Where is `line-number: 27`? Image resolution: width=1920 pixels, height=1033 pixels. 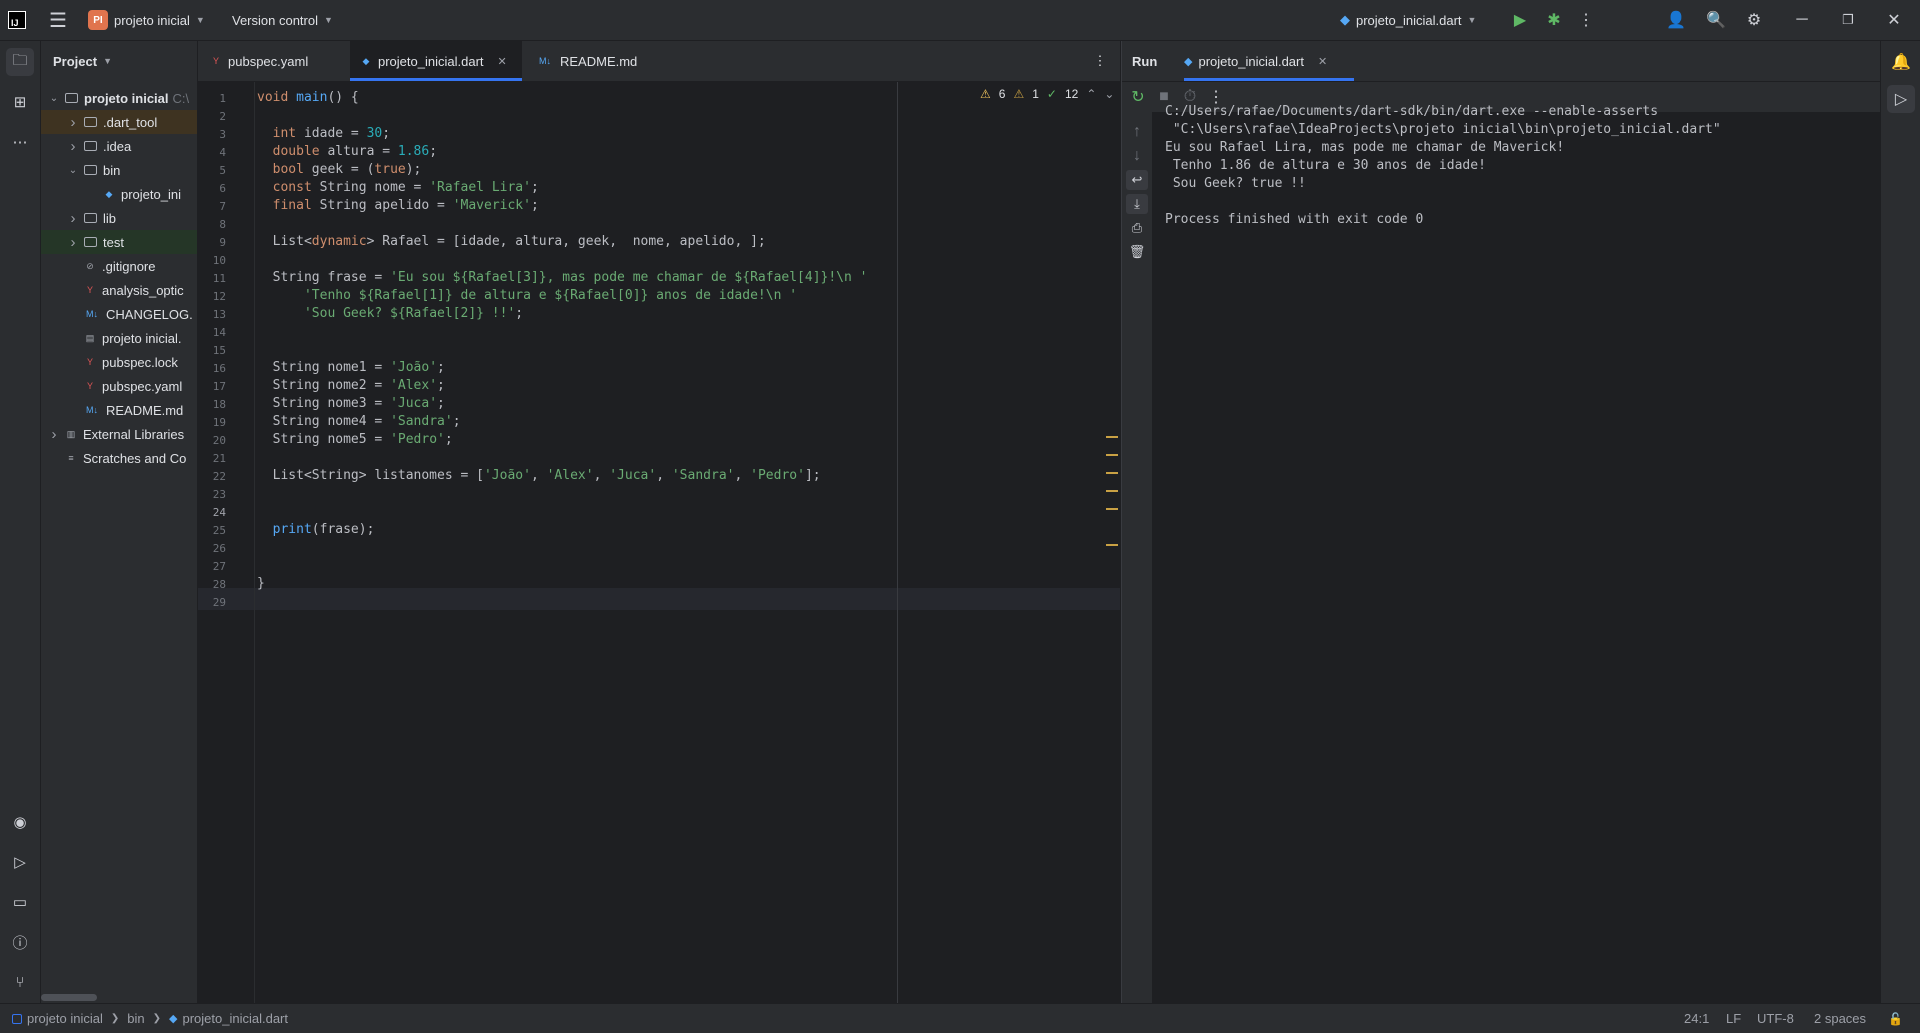 line-number: 27 is located at coordinates (219, 566).